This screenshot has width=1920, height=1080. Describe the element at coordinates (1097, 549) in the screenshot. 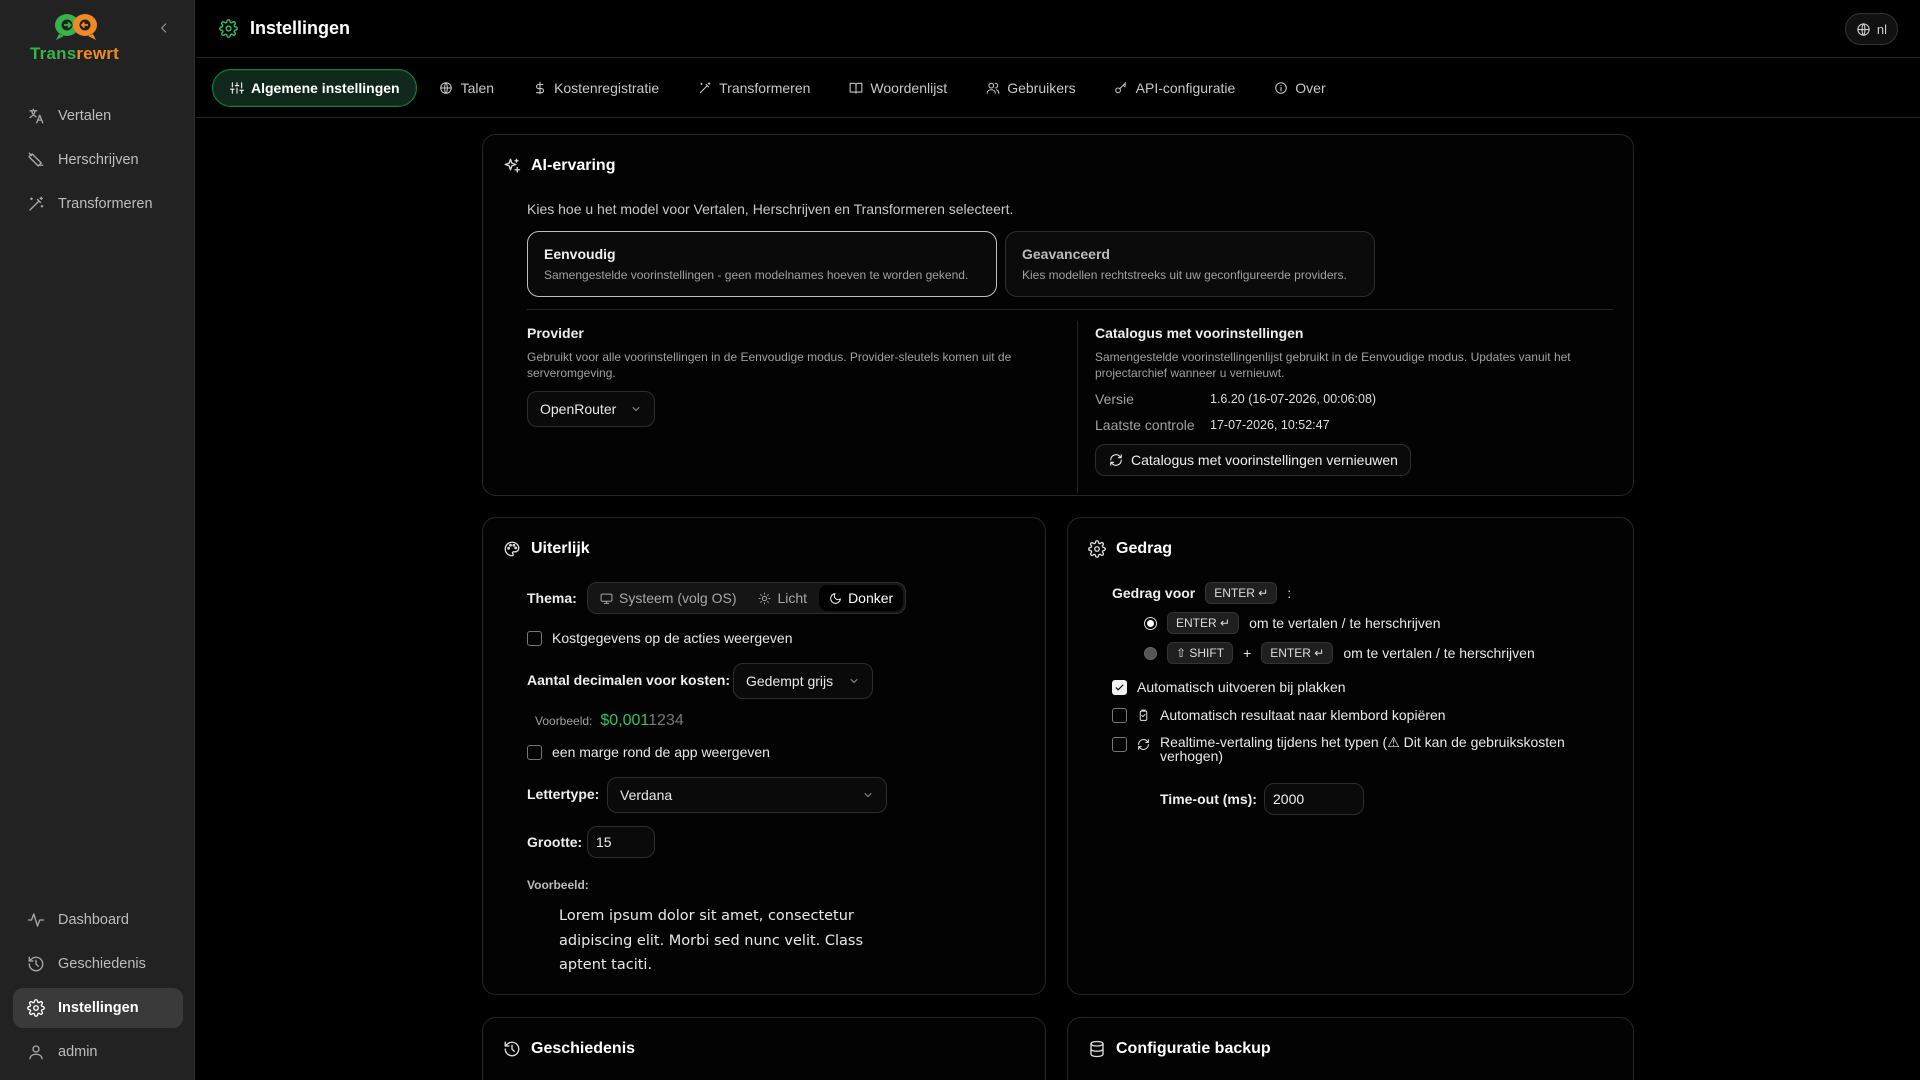

I see `gear-icon` at that location.